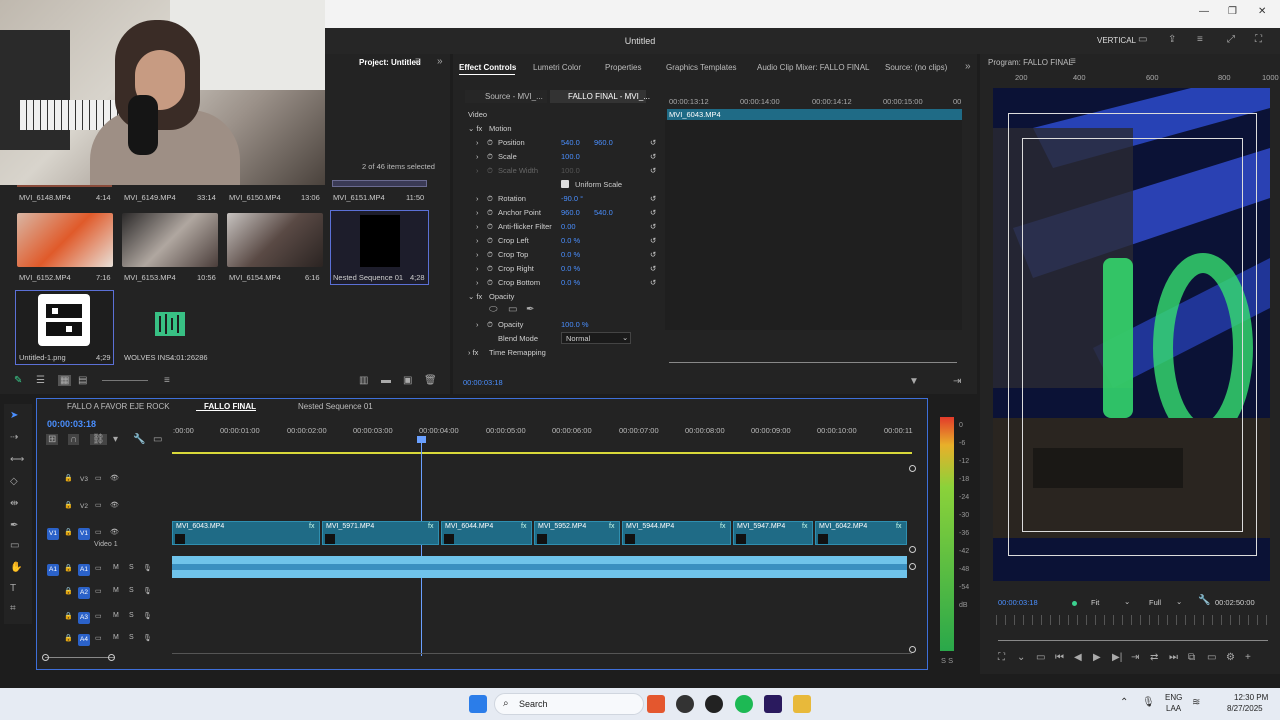 Image resolution: width=1280 pixels, height=720 pixels. Describe the element at coordinates (773, 704) in the screenshot. I see `premiere-icon` at that location.